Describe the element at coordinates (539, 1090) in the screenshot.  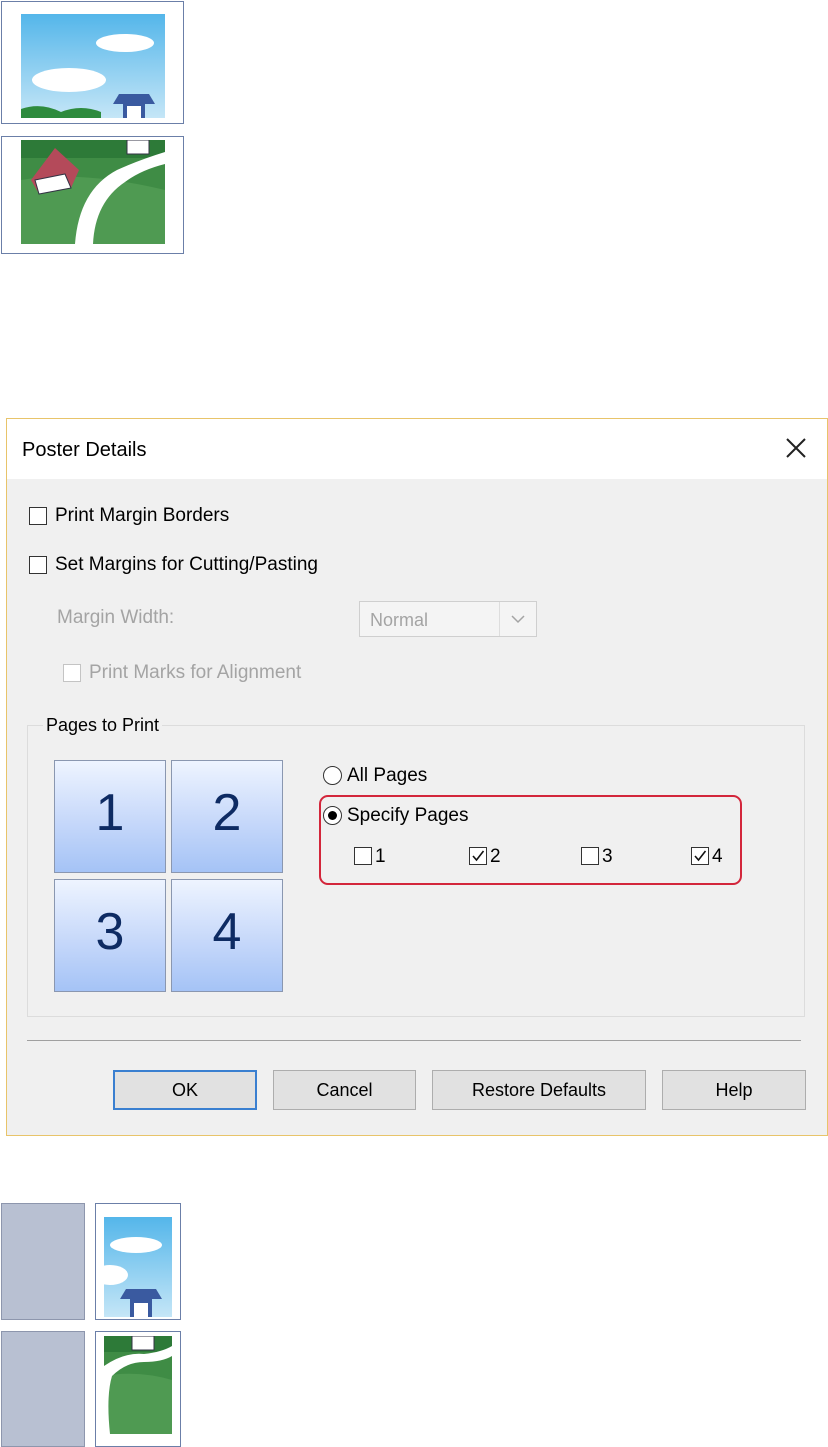
I see `restore-defaults-button: Restore Defaults` at that location.